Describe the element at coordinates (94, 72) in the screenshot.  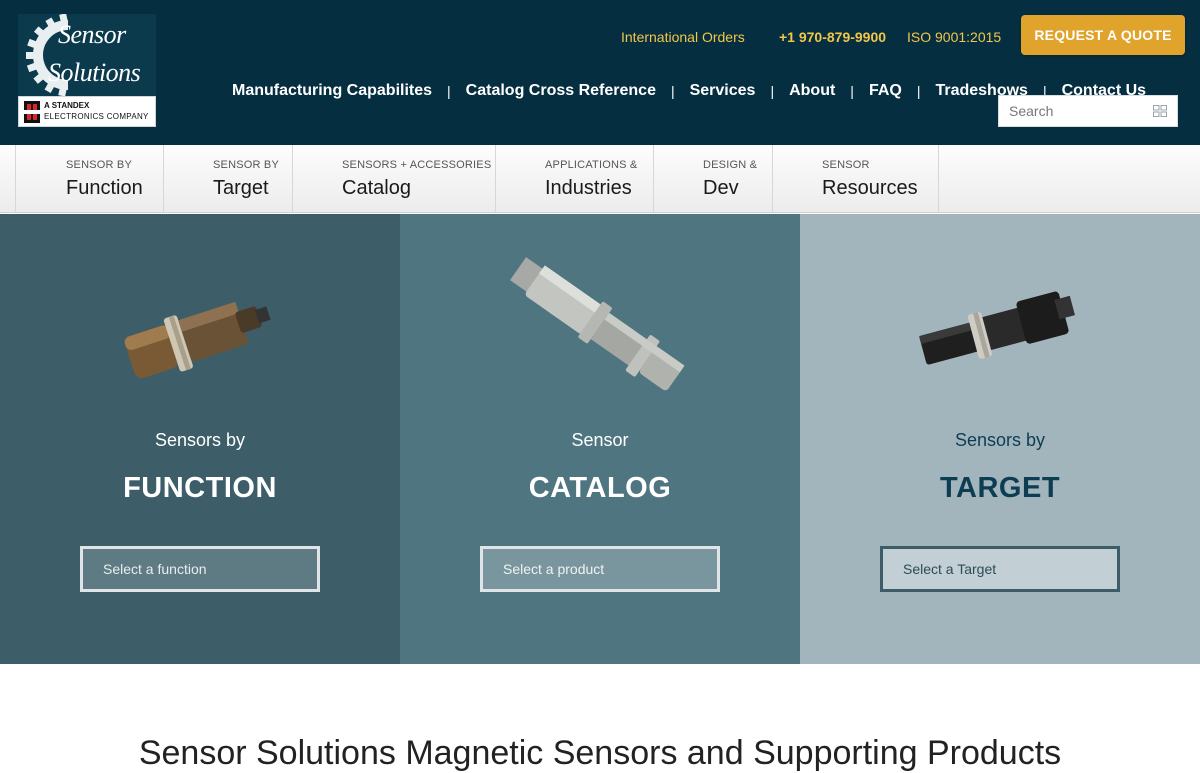
I see `logo-text-solutions: Solutions` at that location.